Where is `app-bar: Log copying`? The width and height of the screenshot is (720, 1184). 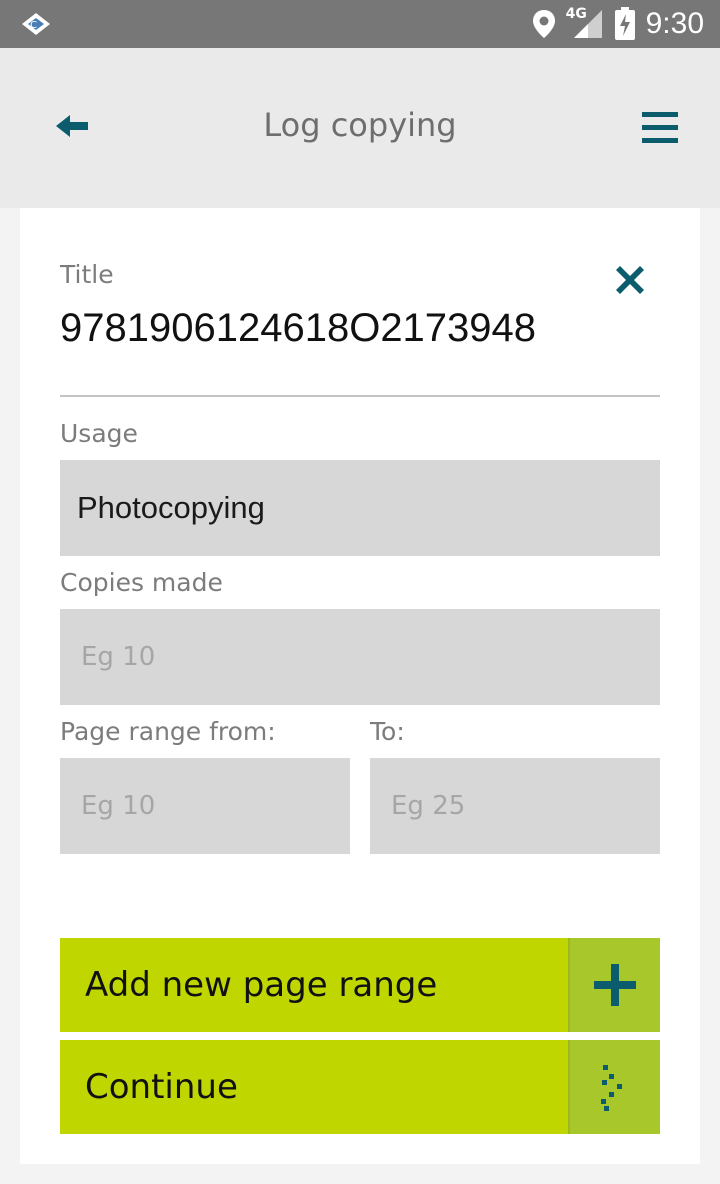
app-bar: Log copying is located at coordinates (360, 128).